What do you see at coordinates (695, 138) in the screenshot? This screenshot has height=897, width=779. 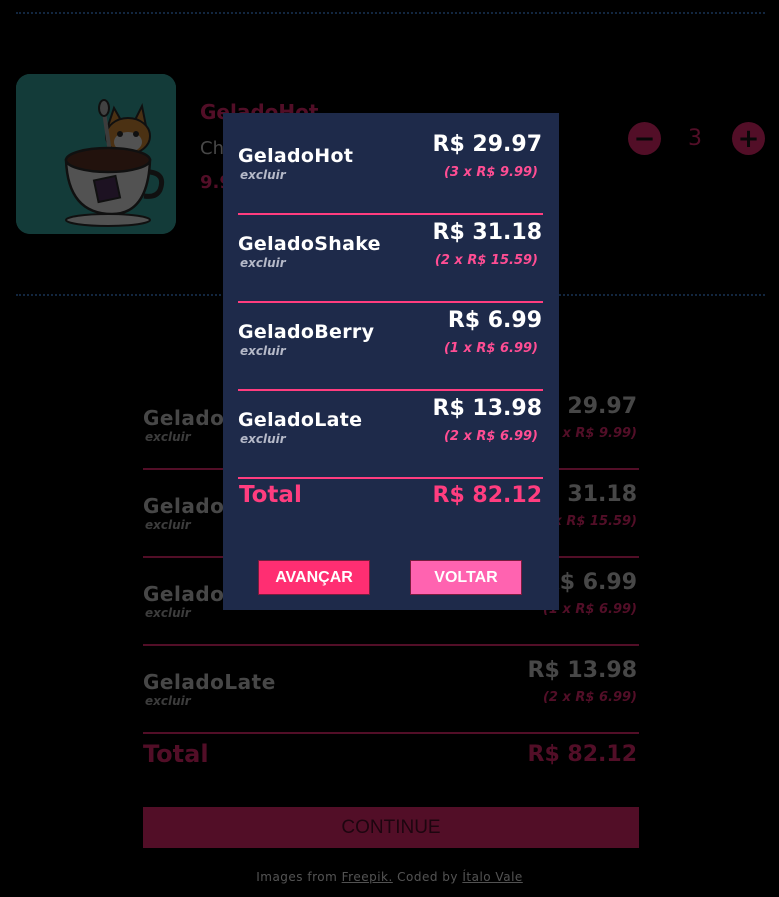 I see `quantity-value: 3` at bounding box center [695, 138].